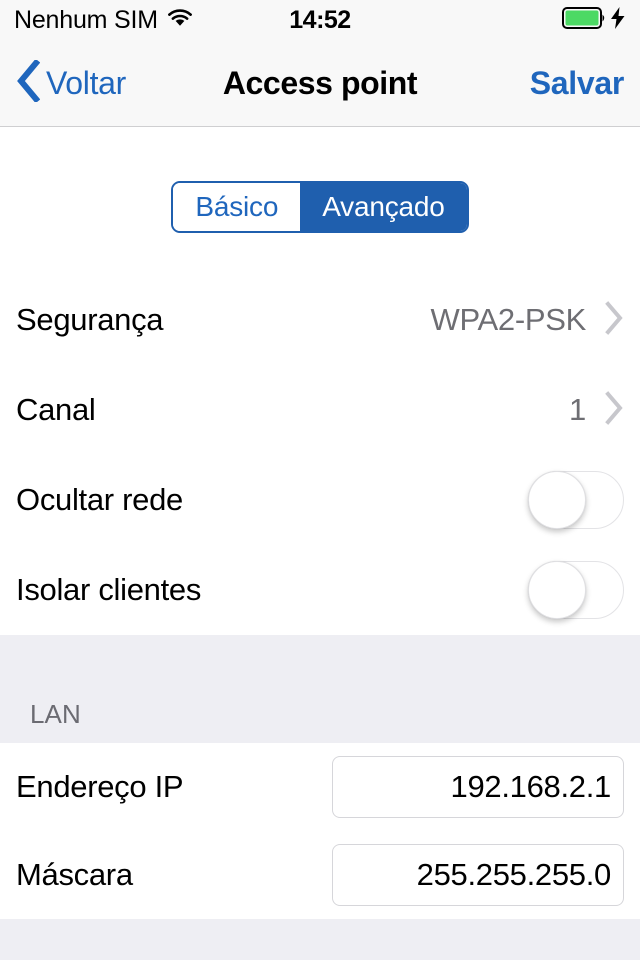  What do you see at coordinates (320, 590) in the screenshot?
I see `row-isolar-clientes: Isolar clientes` at bounding box center [320, 590].